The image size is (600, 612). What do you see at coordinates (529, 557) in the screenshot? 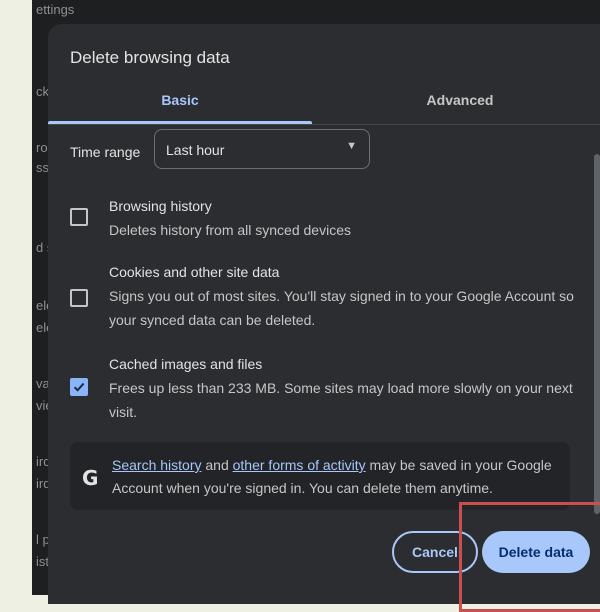
I see `annotation-highlight-box` at bounding box center [529, 557].